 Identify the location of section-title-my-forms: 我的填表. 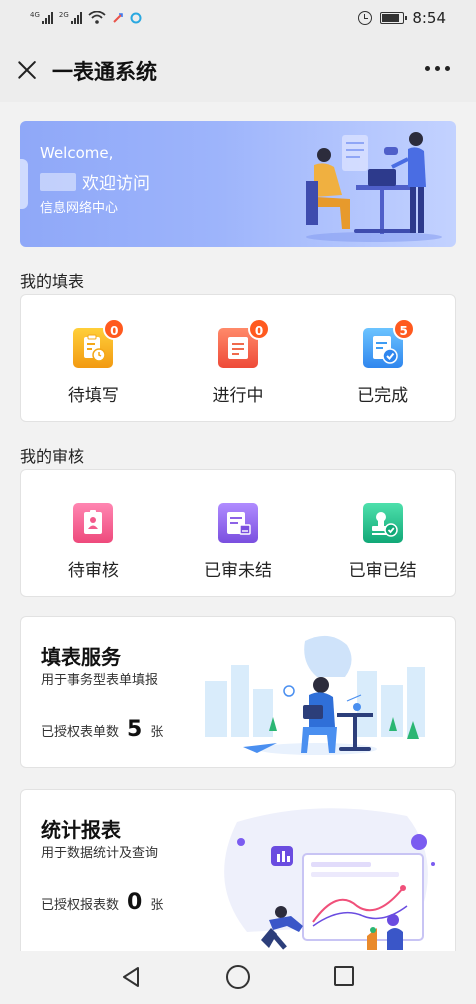
(52, 281).